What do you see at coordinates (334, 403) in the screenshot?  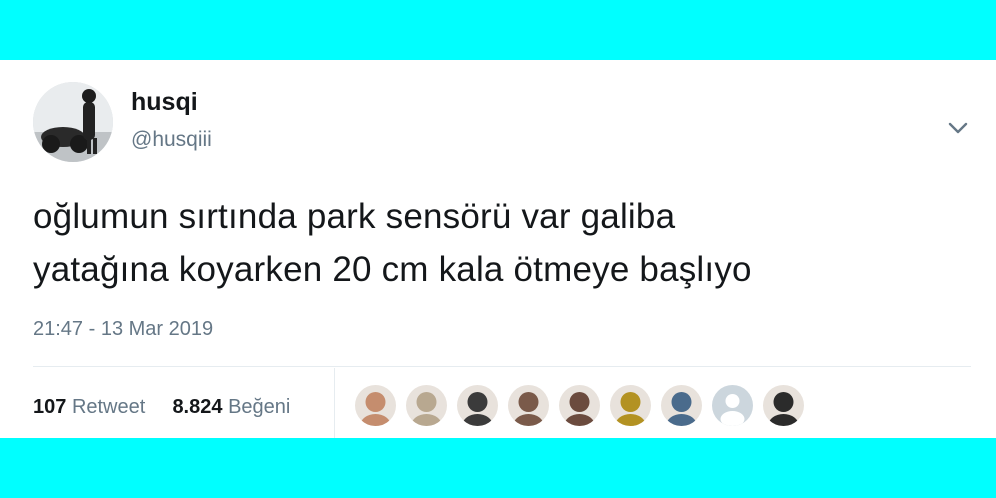 I see `stats-divider` at bounding box center [334, 403].